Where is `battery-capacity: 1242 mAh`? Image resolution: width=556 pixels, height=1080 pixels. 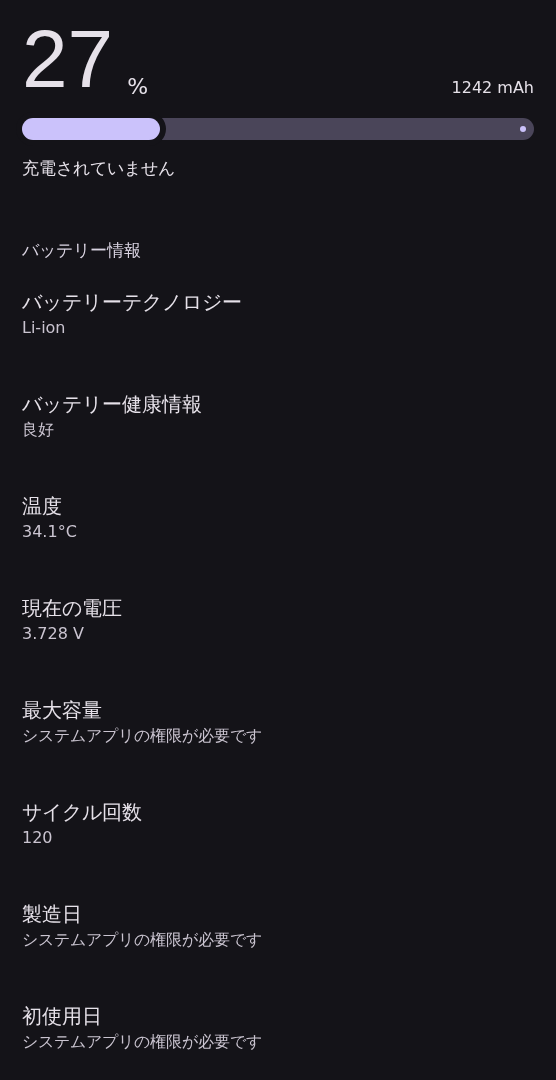 battery-capacity: 1242 mAh is located at coordinates (492, 88).